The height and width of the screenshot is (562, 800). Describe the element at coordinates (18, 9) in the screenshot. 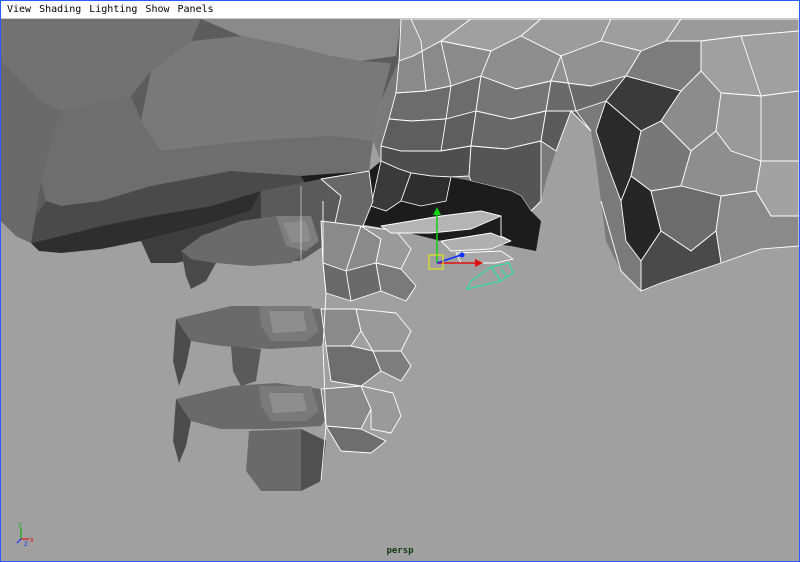

I see `menu-view: View` at that location.